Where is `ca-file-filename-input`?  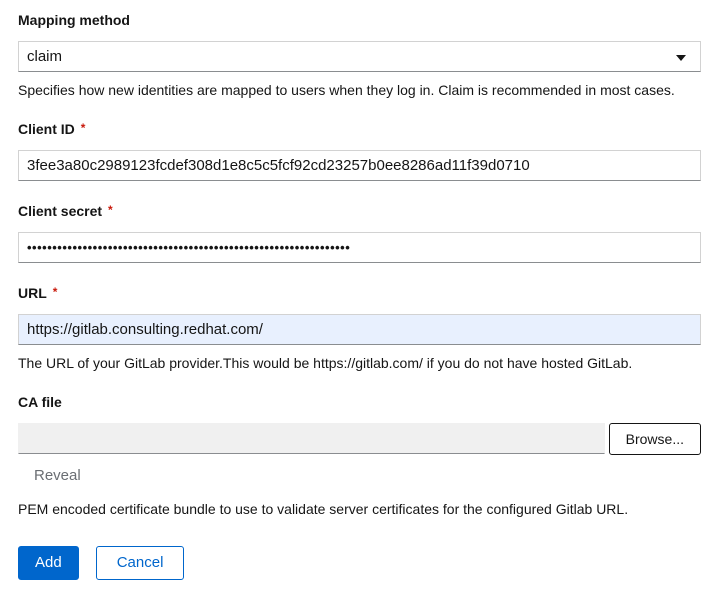 ca-file-filename-input is located at coordinates (311, 439).